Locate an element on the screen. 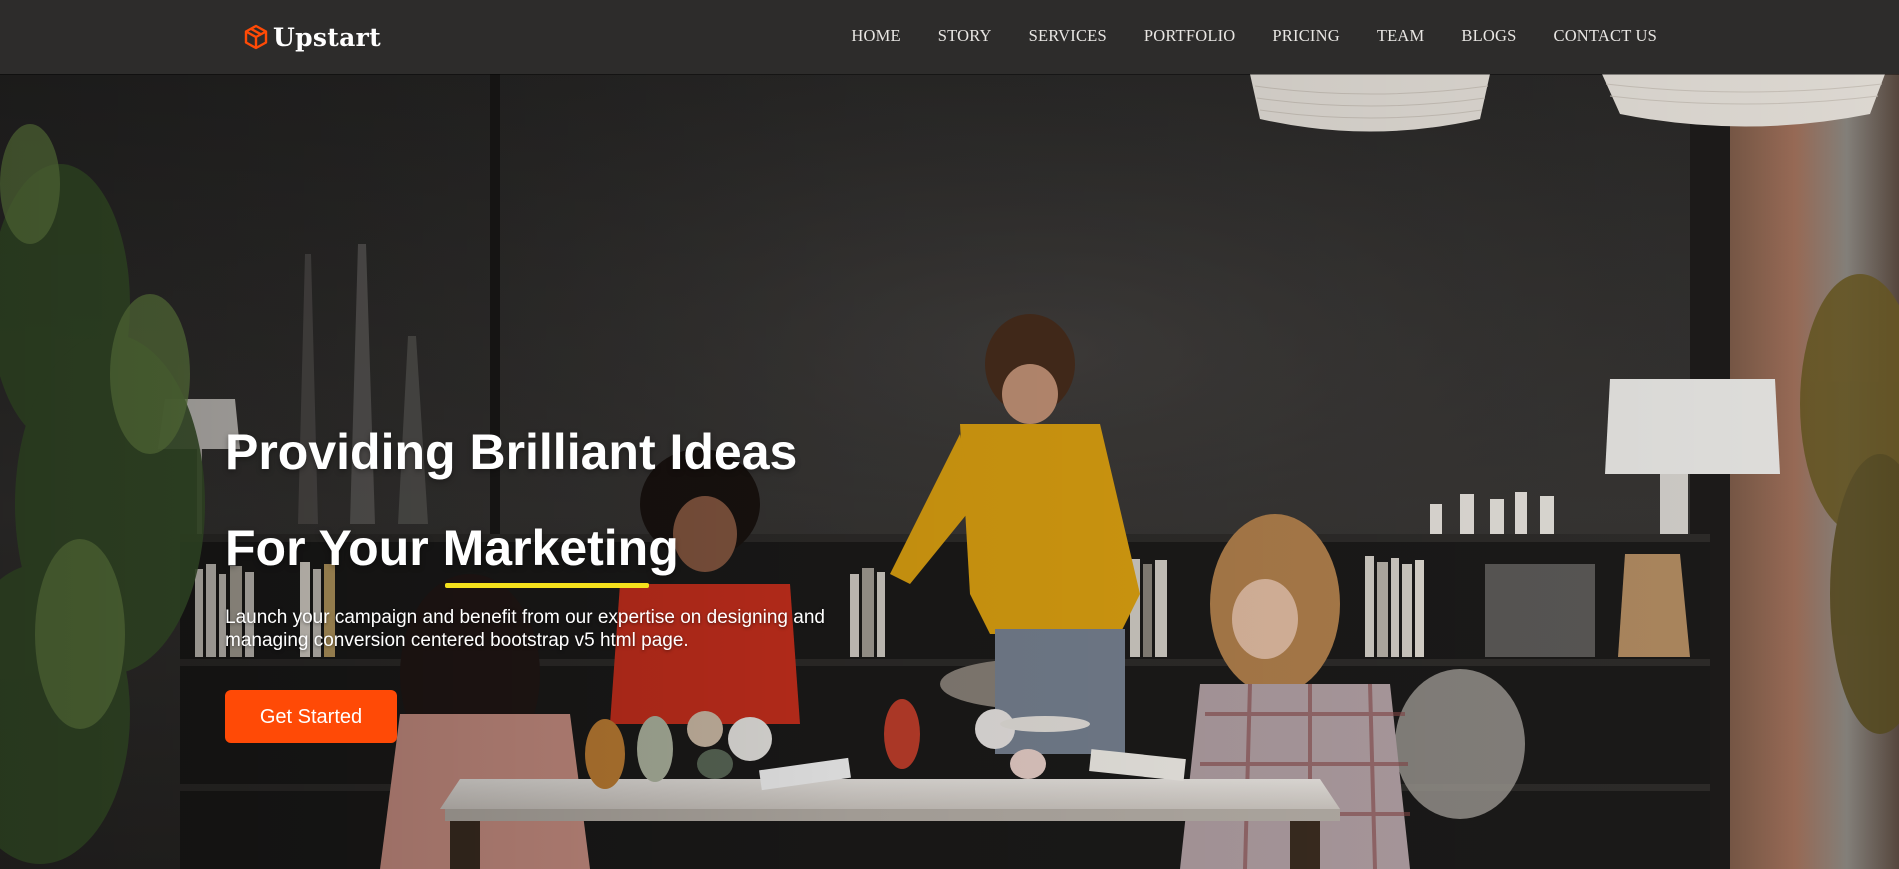  nav-link-blogs: BLOGS is located at coordinates (1488, 36).